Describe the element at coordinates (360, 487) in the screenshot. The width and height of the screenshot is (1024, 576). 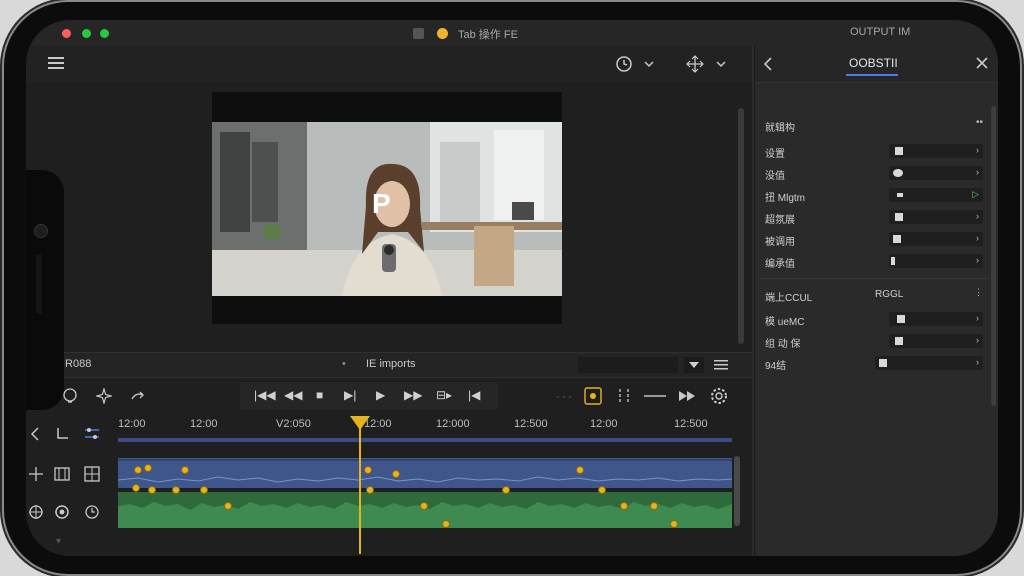
I see `playhead-line` at that location.